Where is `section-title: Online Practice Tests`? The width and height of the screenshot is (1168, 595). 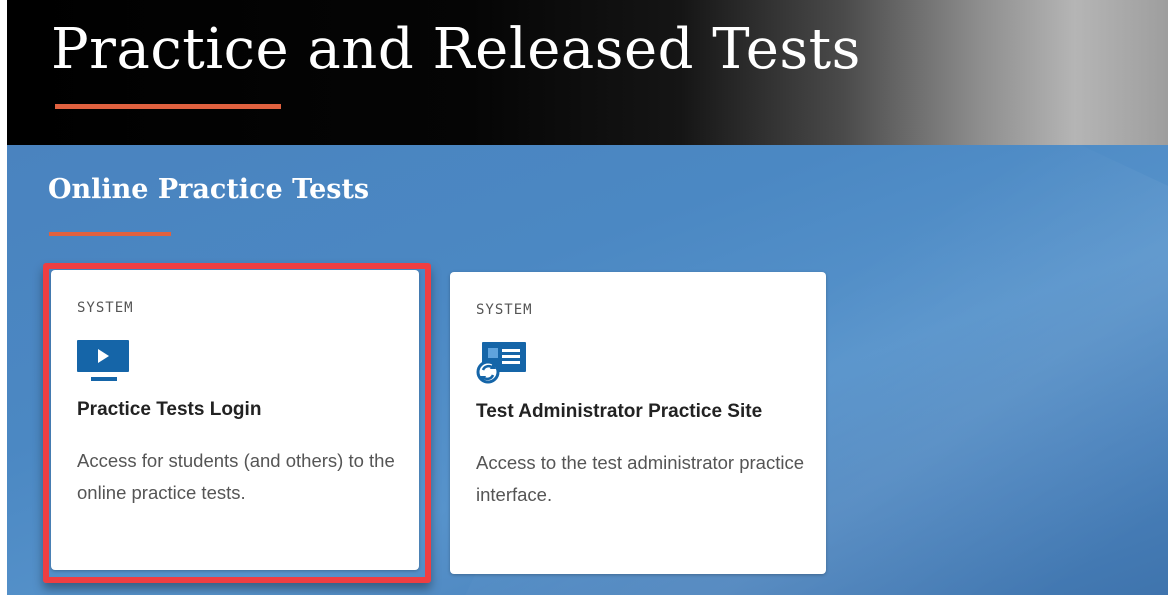
section-title: Online Practice Tests is located at coordinates (209, 189).